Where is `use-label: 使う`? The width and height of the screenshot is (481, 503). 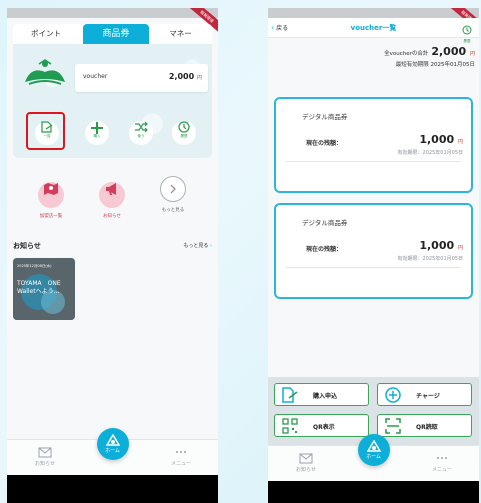 use-label: 使う is located at coordinates (141, 136).